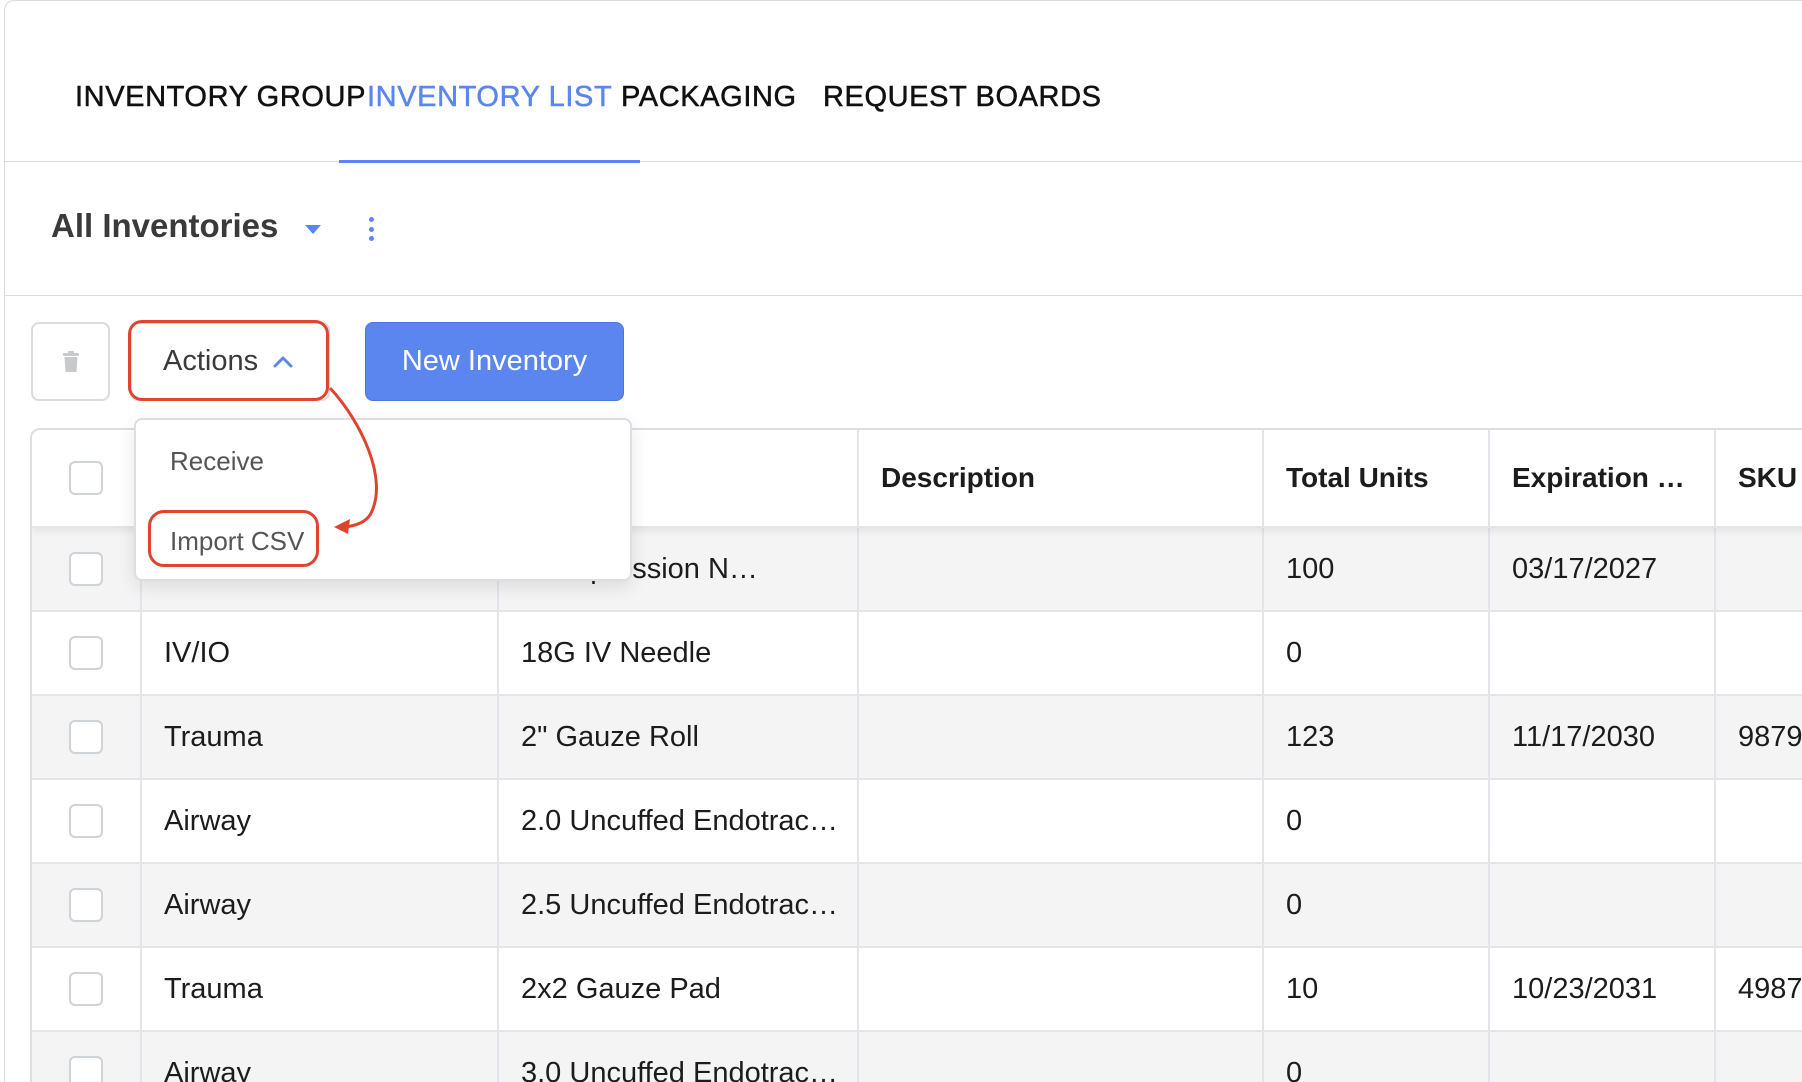 This screenshot has height=1082, width=1802. Describe the element at coordinates (1603, 569) in the screenshot. I see `cell-expiration: 03/17/2027` at that location.